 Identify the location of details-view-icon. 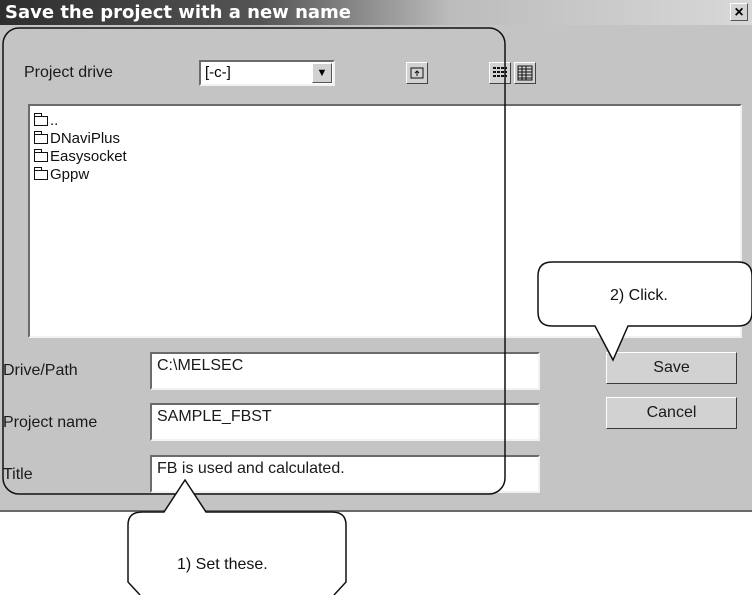
(525, 73).